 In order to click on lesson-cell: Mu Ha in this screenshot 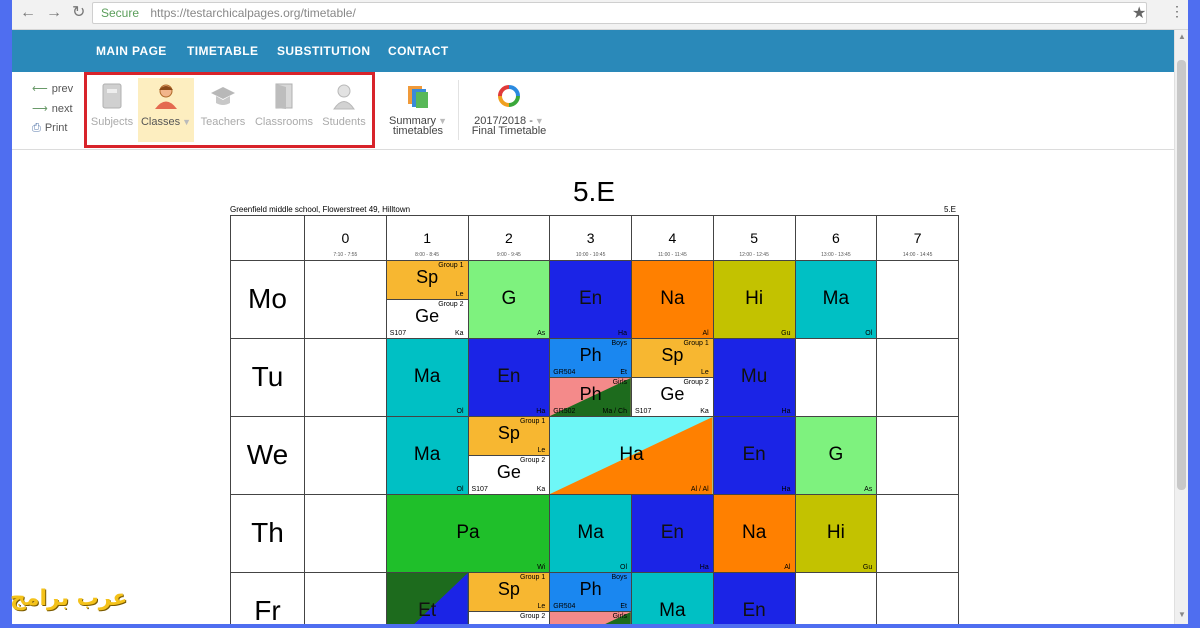, I will do `click(754, 377)`.